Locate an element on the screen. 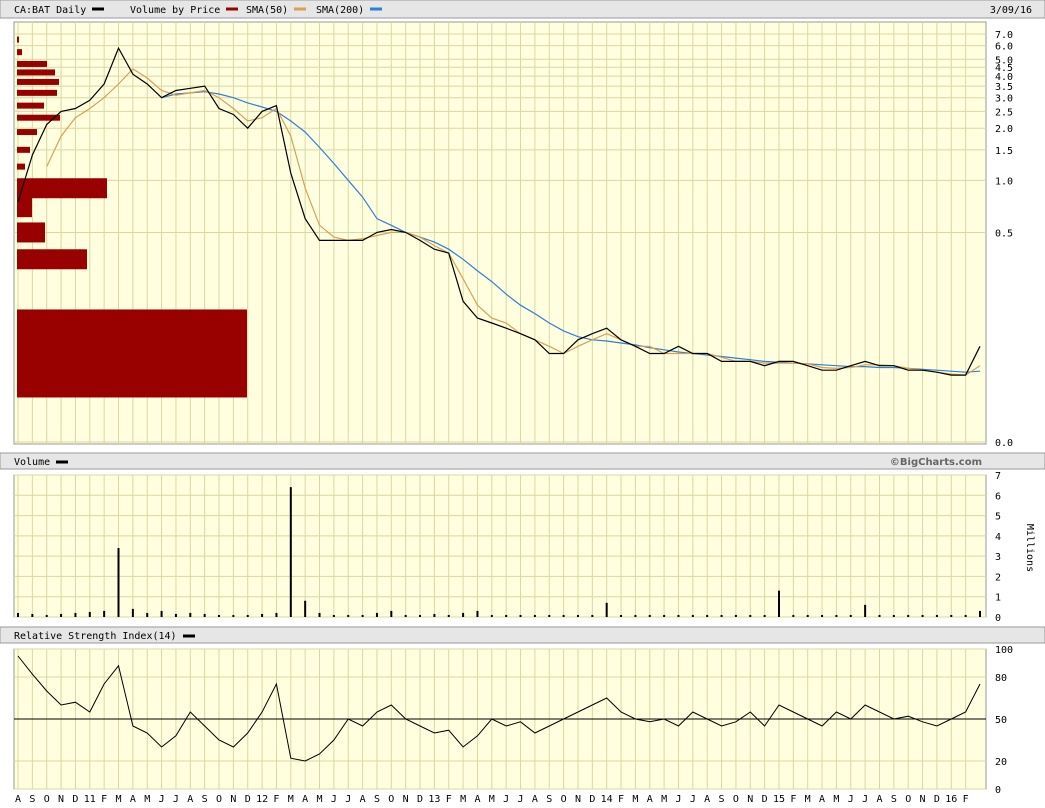 The height and width of the screenshot is (808, 1045). rsi-y-tick-label: 80 is located at coordinates (1001, 678).